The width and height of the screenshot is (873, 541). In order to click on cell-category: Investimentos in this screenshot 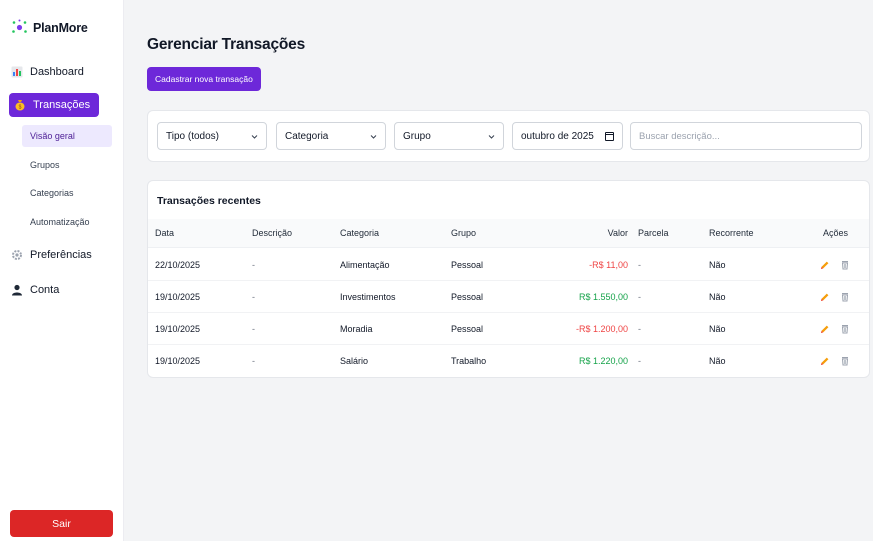, I will do `click(368, 296)`.